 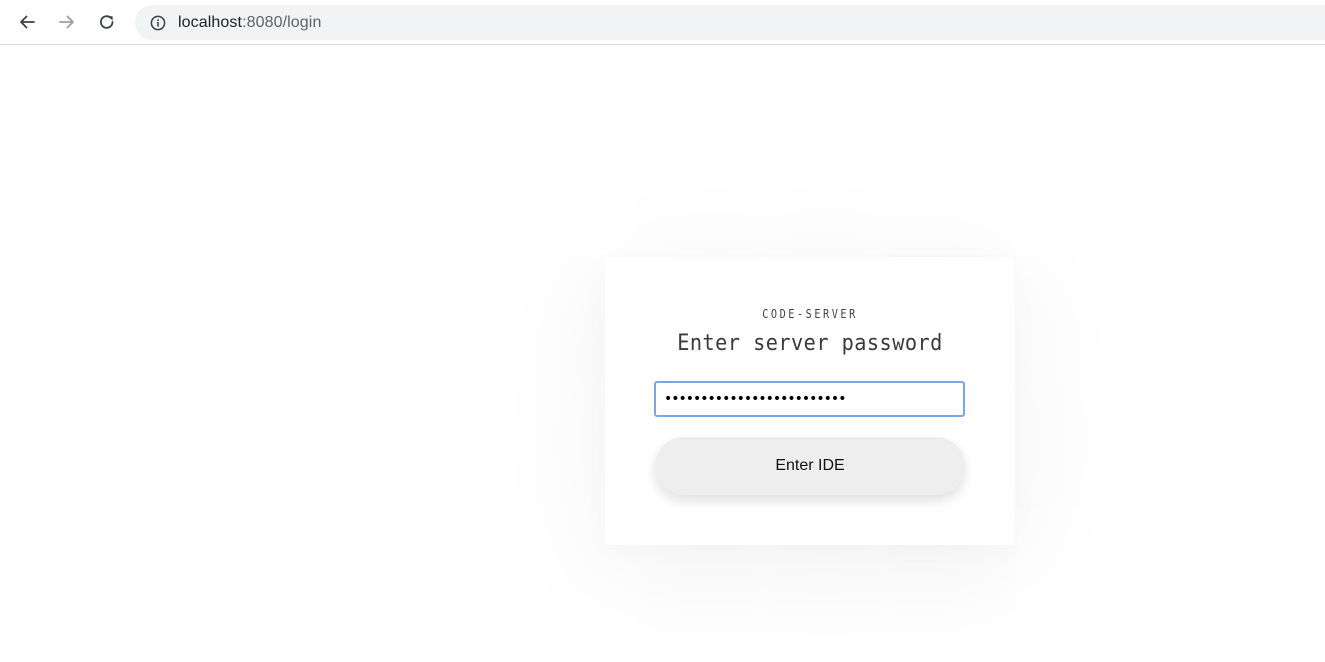 I want to click on password-field, so click(x=809, y=399).